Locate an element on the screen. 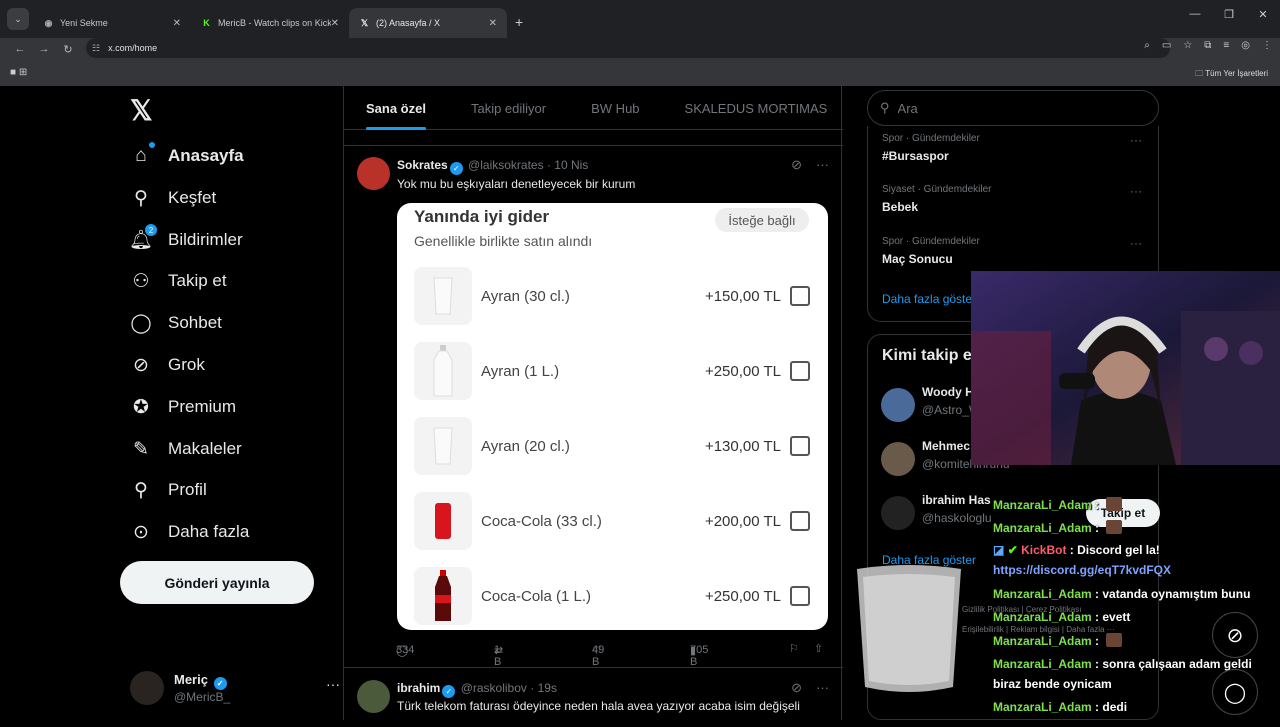 The height and width of the screenshot is (727, 1280). tab-bw-hub: BW Hub is located at coordinates (615, 108).